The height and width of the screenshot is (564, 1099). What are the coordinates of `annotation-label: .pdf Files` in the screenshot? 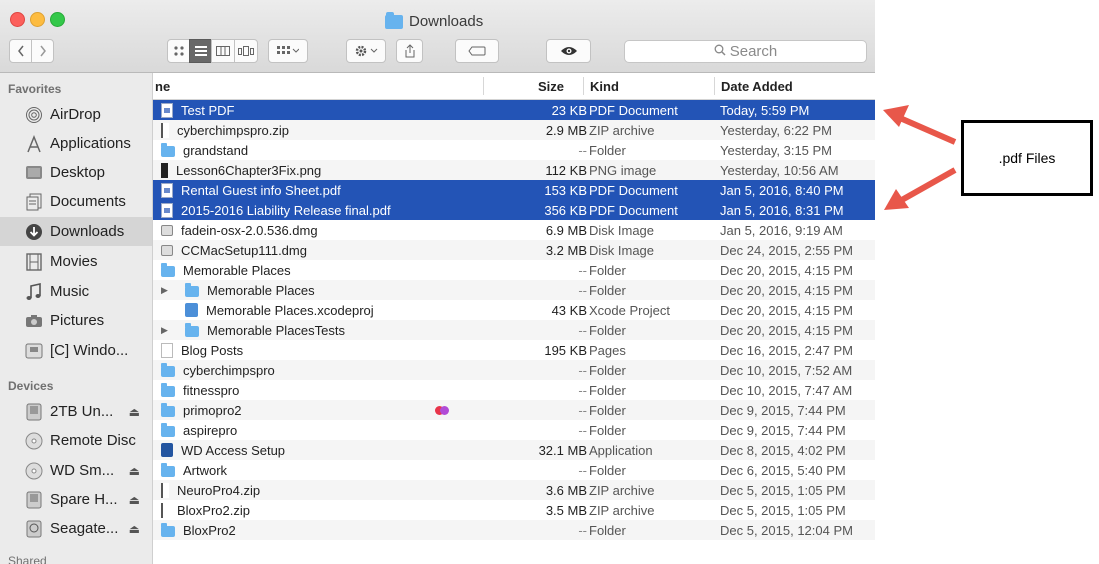 It's located at (1027, 158).